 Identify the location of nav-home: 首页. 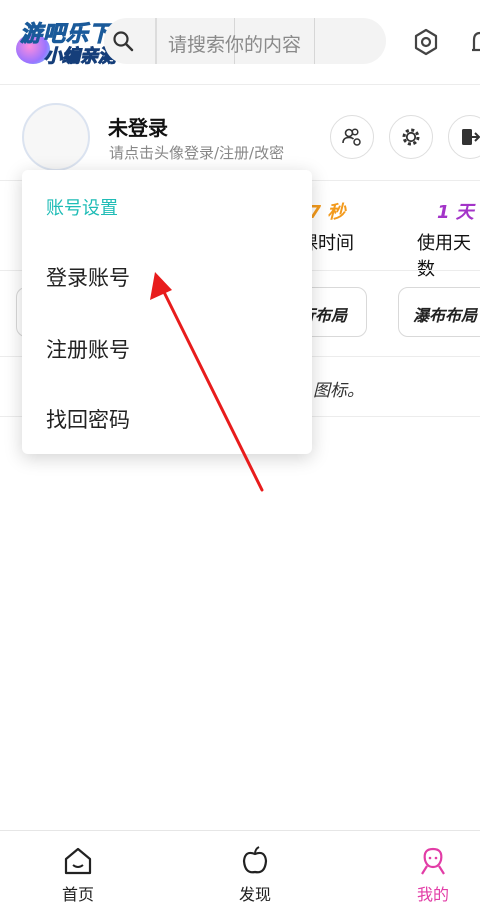
(78, 871).